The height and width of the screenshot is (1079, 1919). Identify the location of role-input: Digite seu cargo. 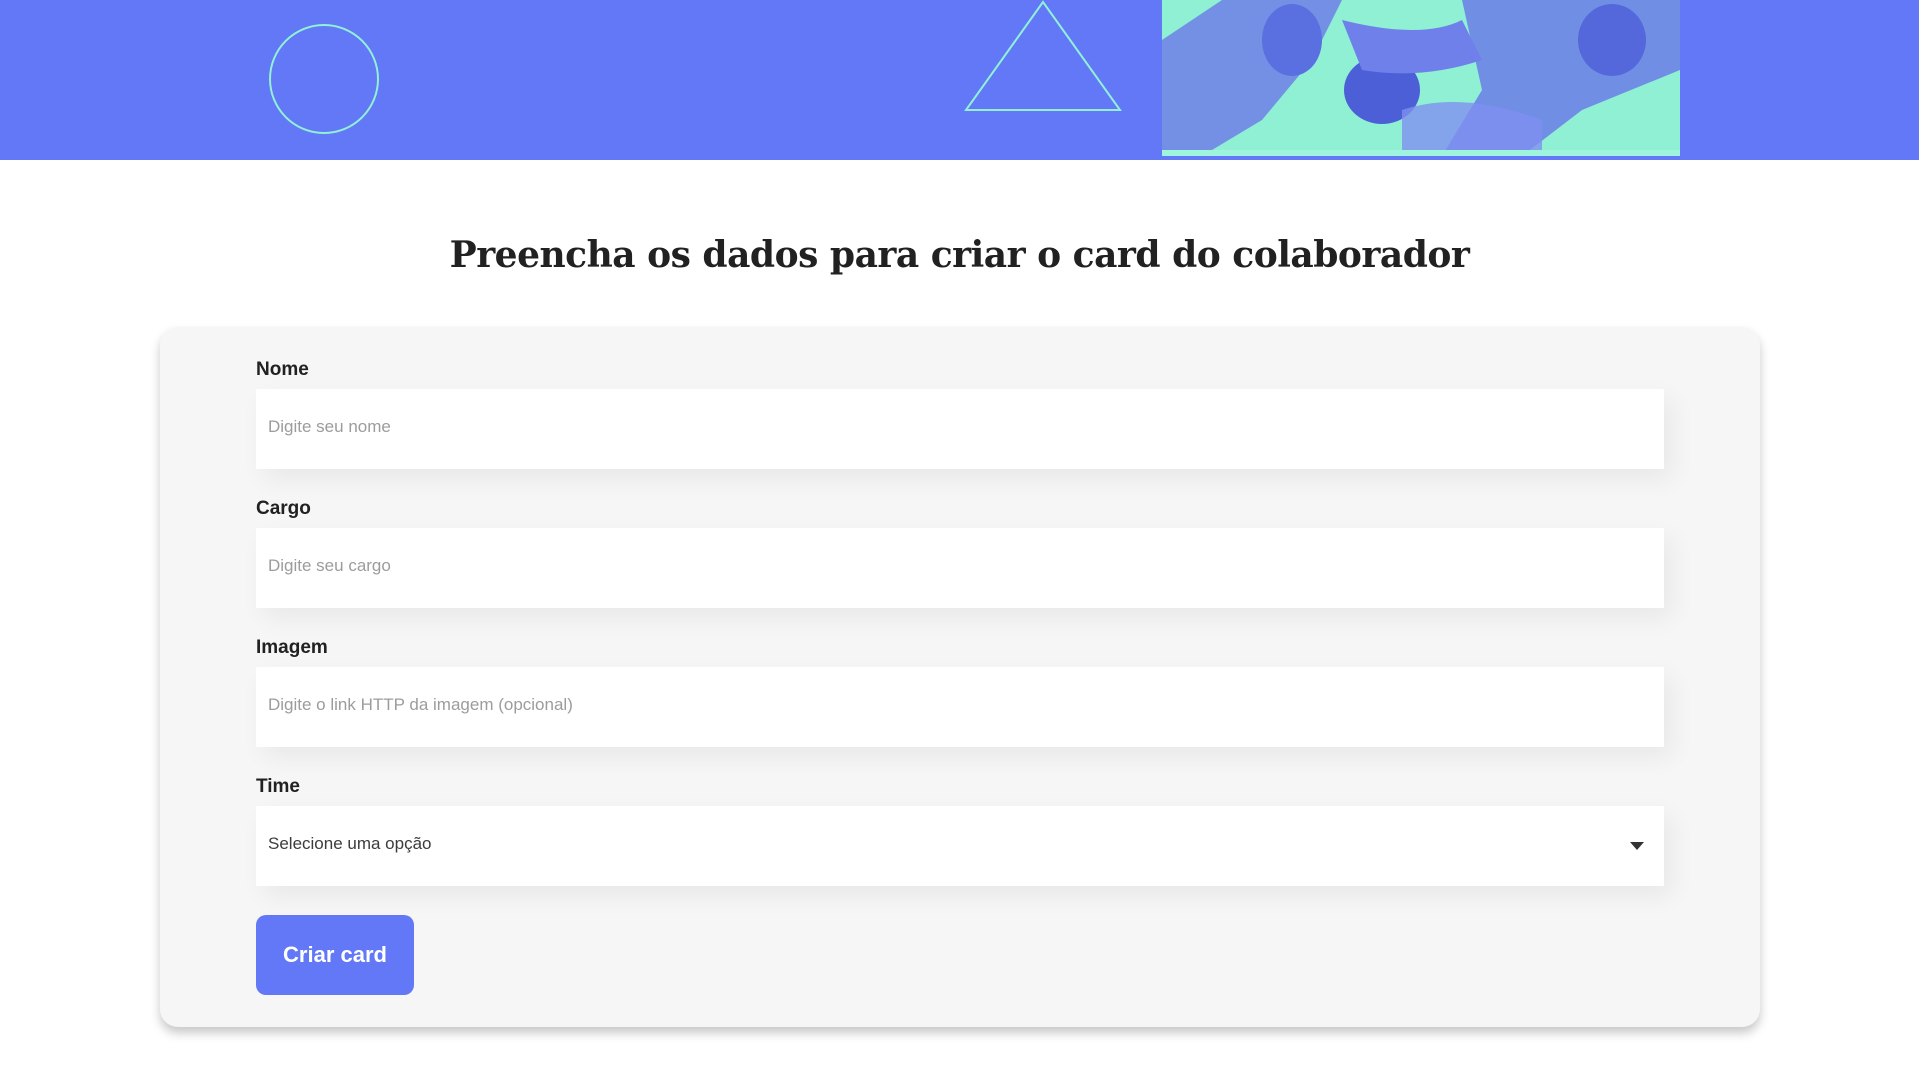
(960, 568).